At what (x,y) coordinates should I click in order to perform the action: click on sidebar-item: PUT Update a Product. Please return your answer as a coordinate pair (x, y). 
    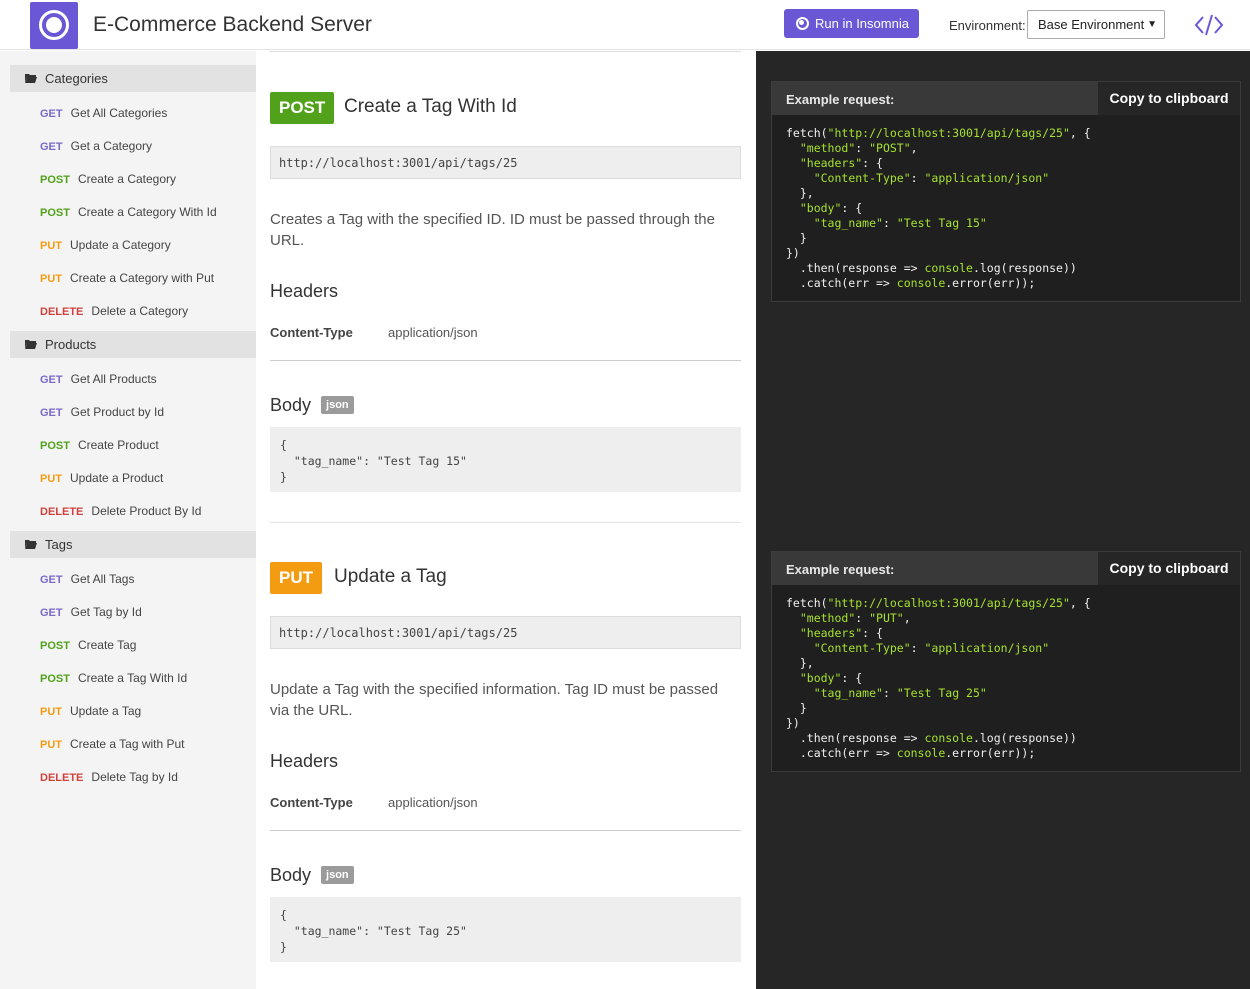
    Looking at the image, I should click on (101, 478).